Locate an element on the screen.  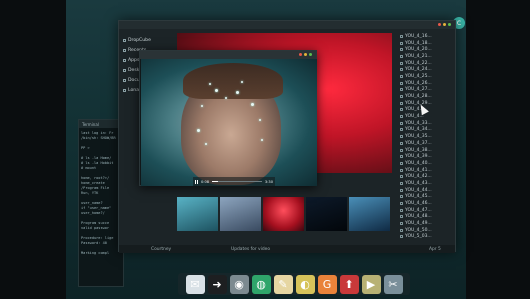
mail-icon: ✉ is located at coordinates (195, 284).